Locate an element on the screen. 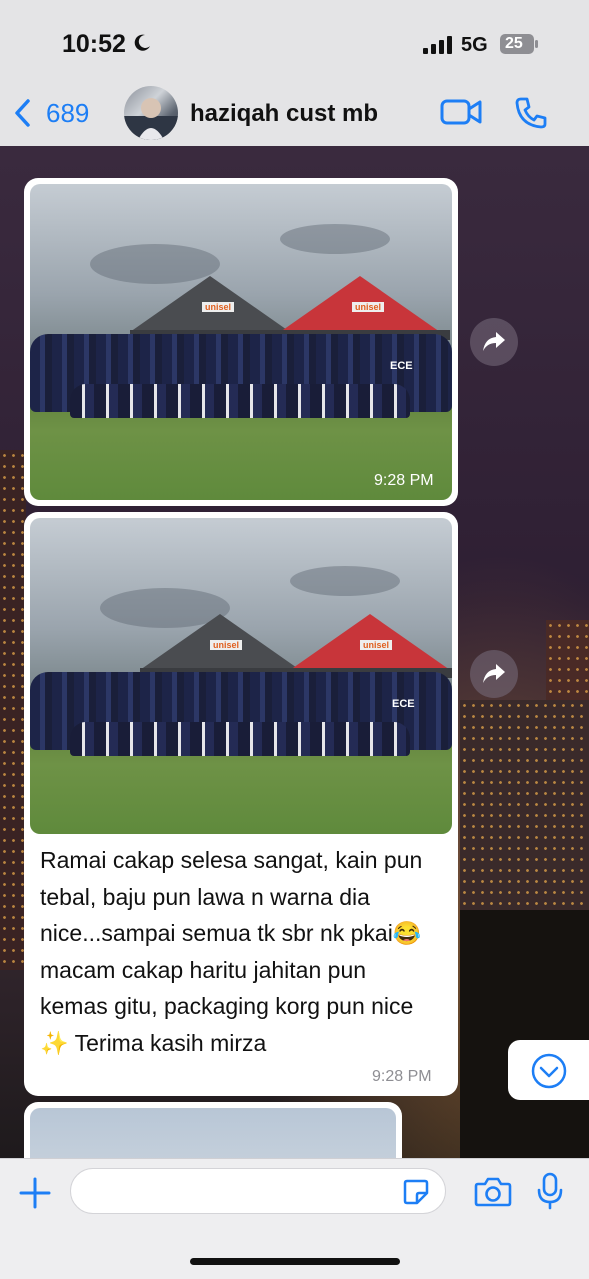 The height and width of the screenshot is (1279, 589). battery-icon: 25 is located at coordinates (519, 44).